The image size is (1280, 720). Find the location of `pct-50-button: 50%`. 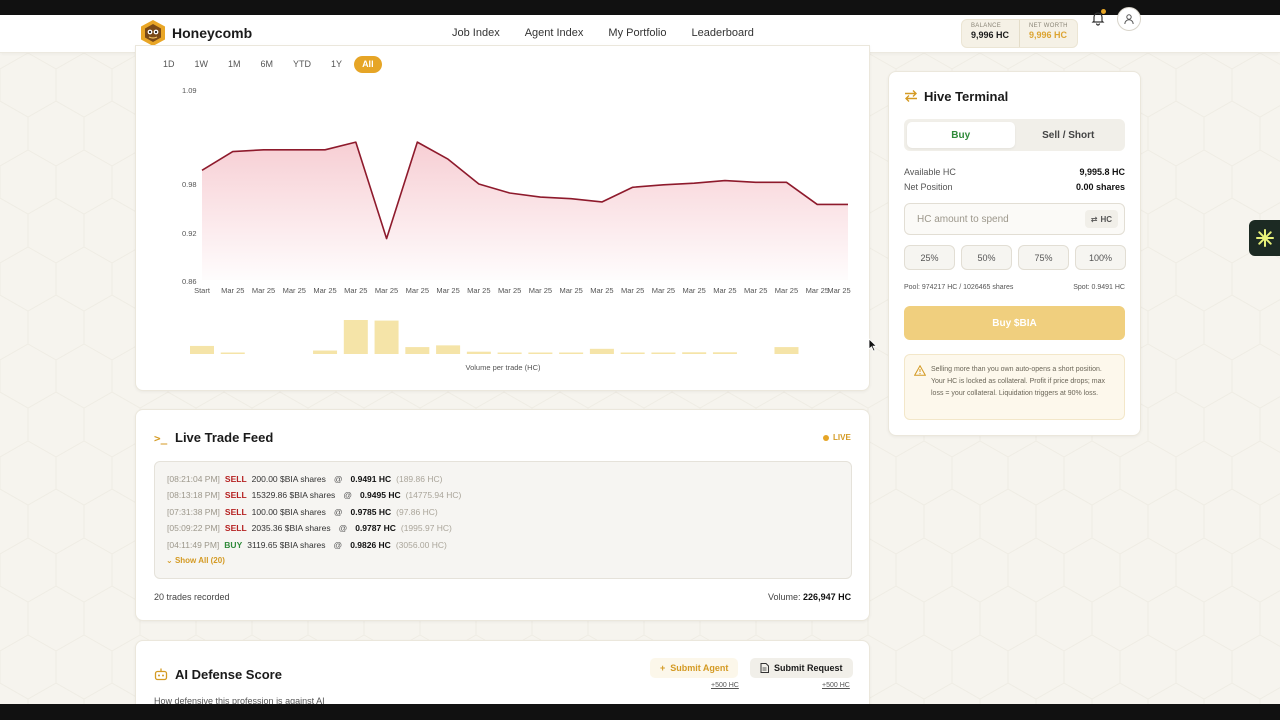

pct-50-button: 50% is located at coordinates (986, 257).